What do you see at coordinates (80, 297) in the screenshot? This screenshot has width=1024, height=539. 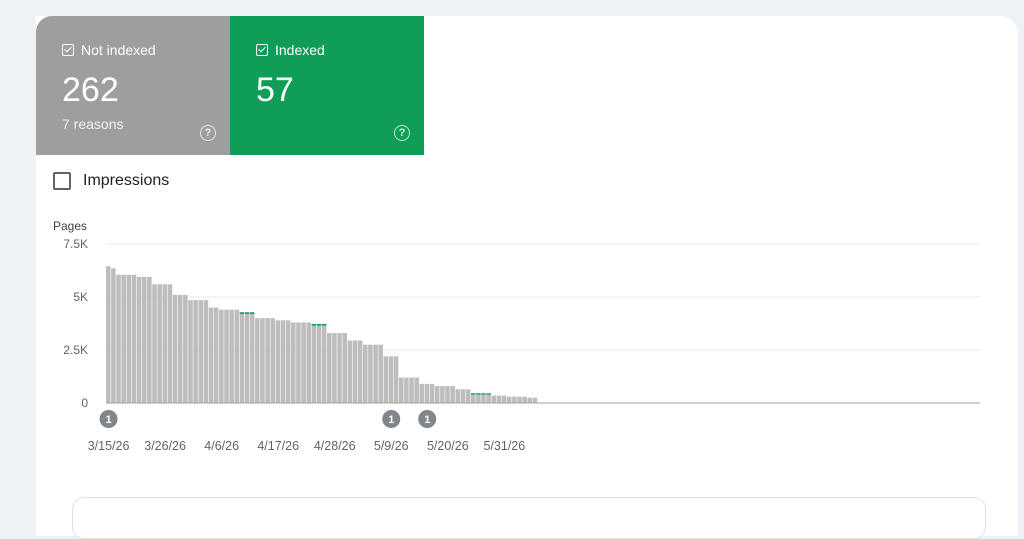 I see `y-tick-label: 5K` at bounding box center [80, 297].